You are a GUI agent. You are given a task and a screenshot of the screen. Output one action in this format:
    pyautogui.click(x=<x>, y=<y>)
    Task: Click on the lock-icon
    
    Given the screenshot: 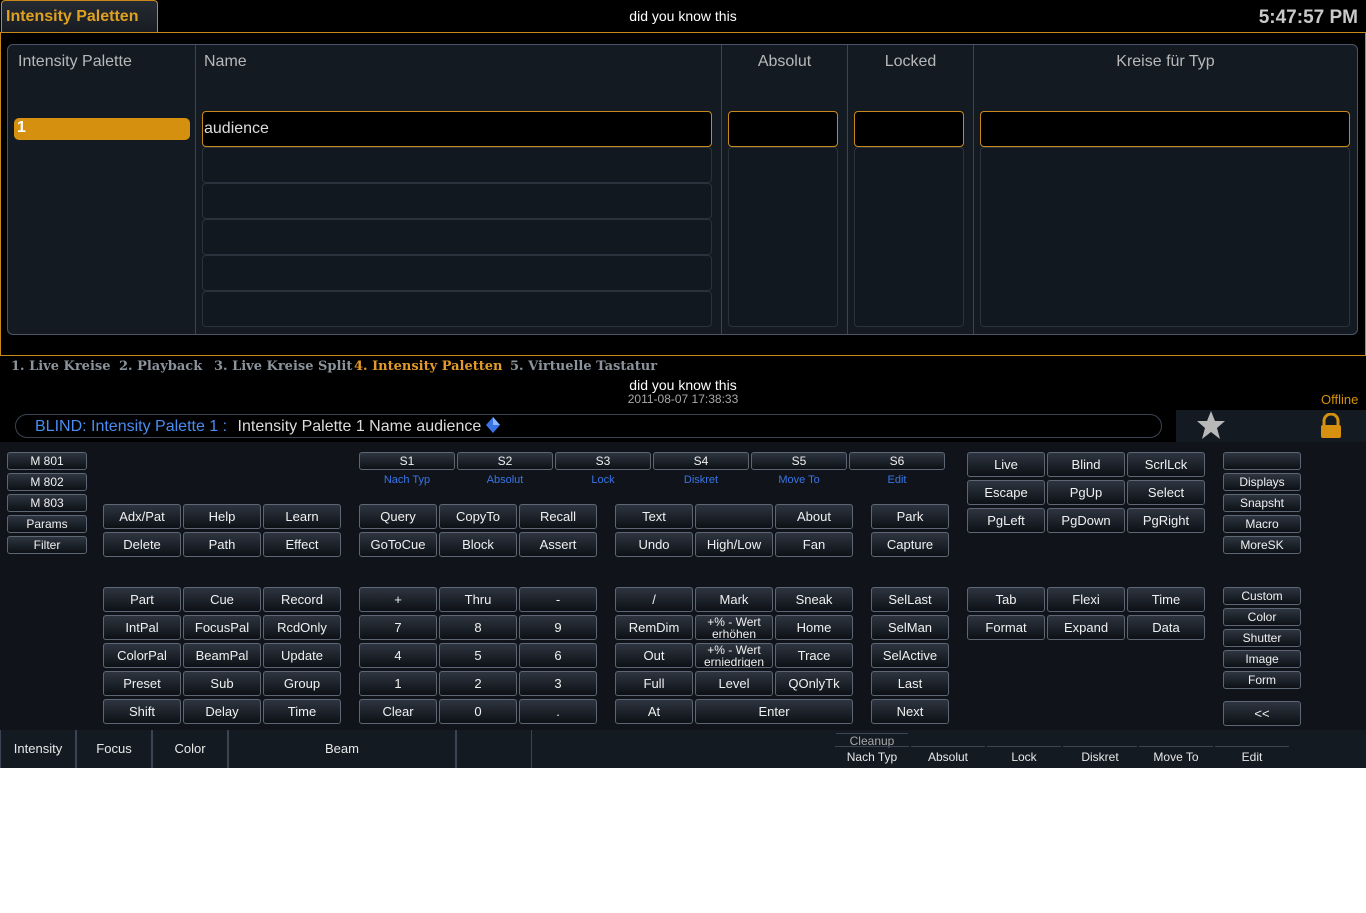 What is the action you would take?
    pyautogui.click(x=1331, y=427)
    